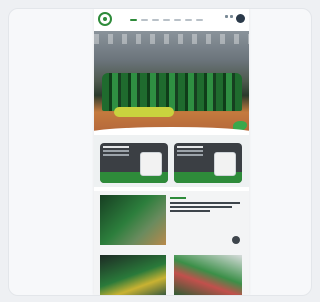  I want to click on scroll-indicator-icon, so click(236, 240).